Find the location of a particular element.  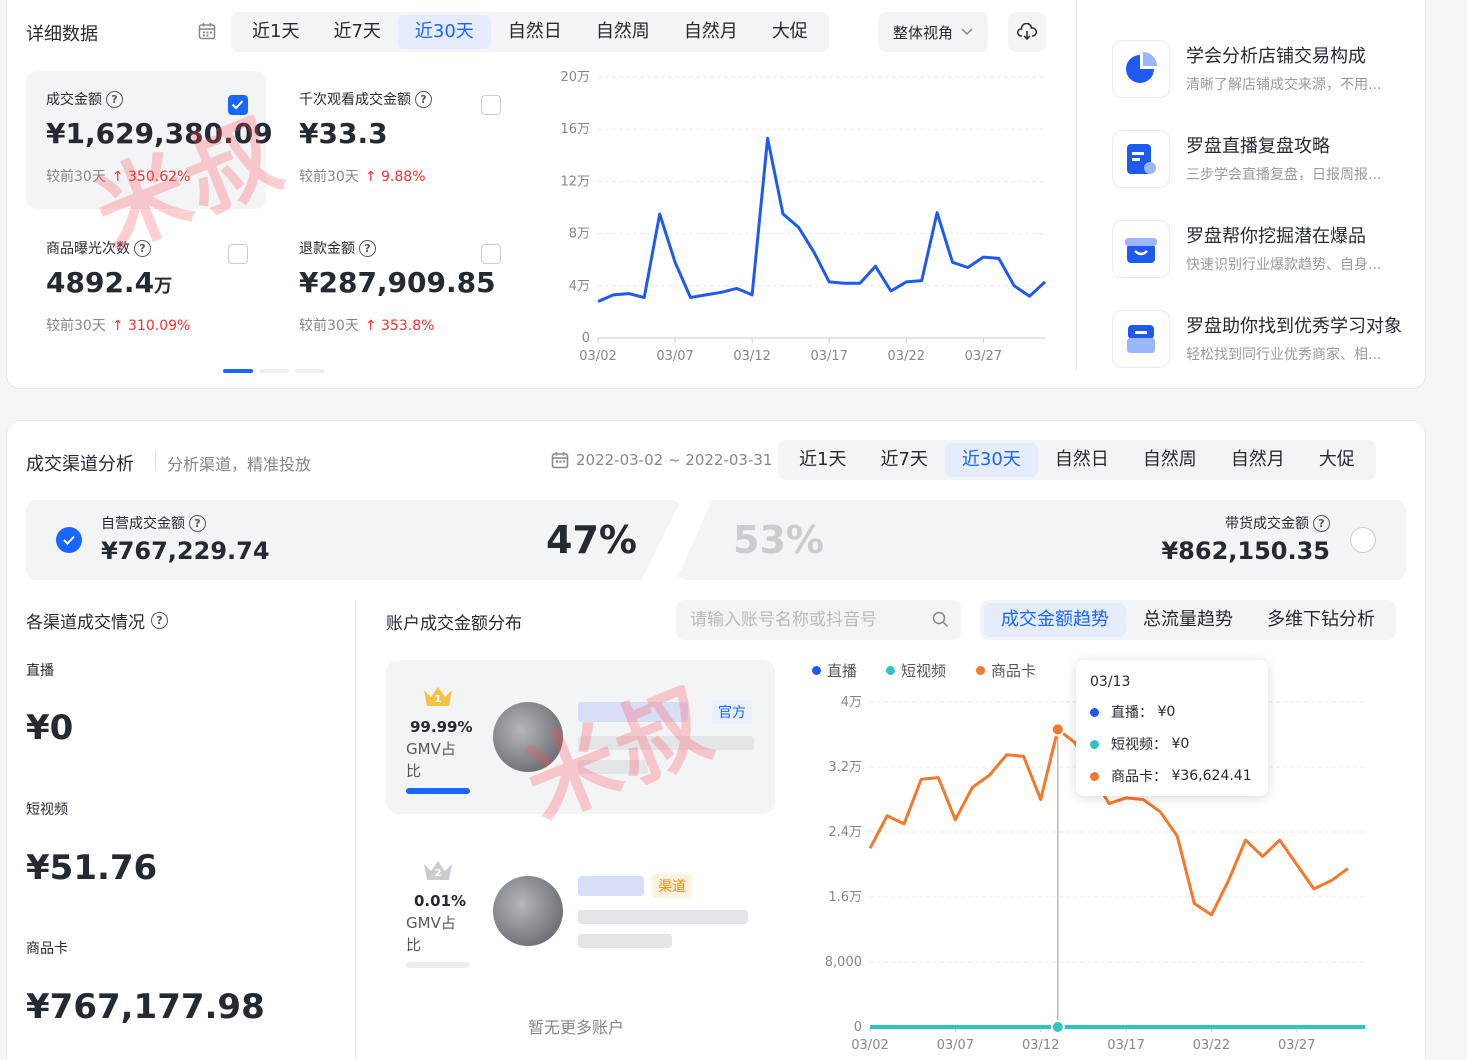

legend-live: 直播 is located at coordinates (834, 670).